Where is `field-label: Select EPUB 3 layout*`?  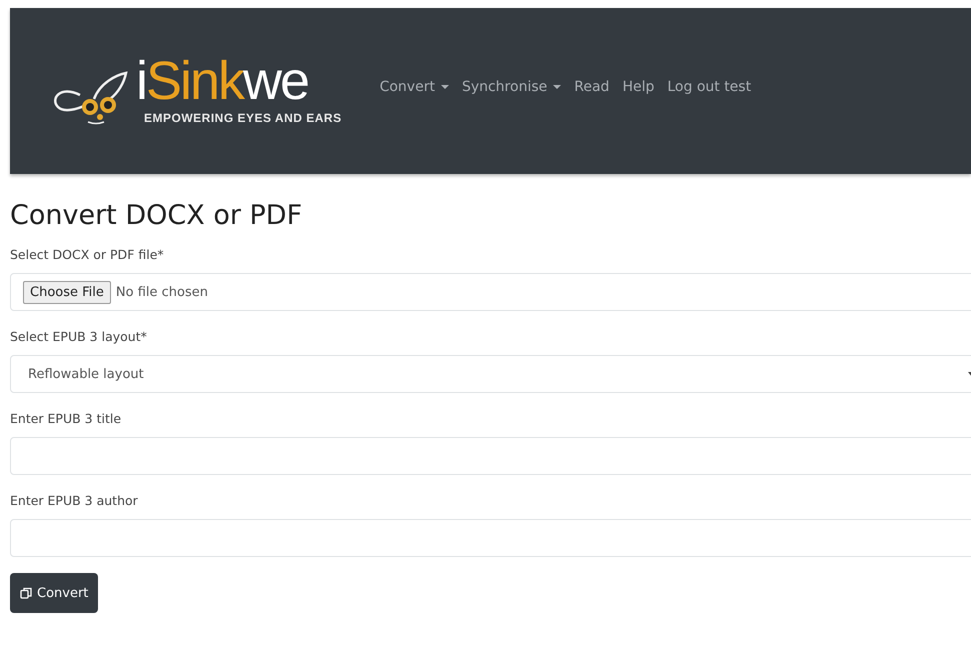 field-label: Select EPUB 3 layout* is located at coordinates (79, 336).